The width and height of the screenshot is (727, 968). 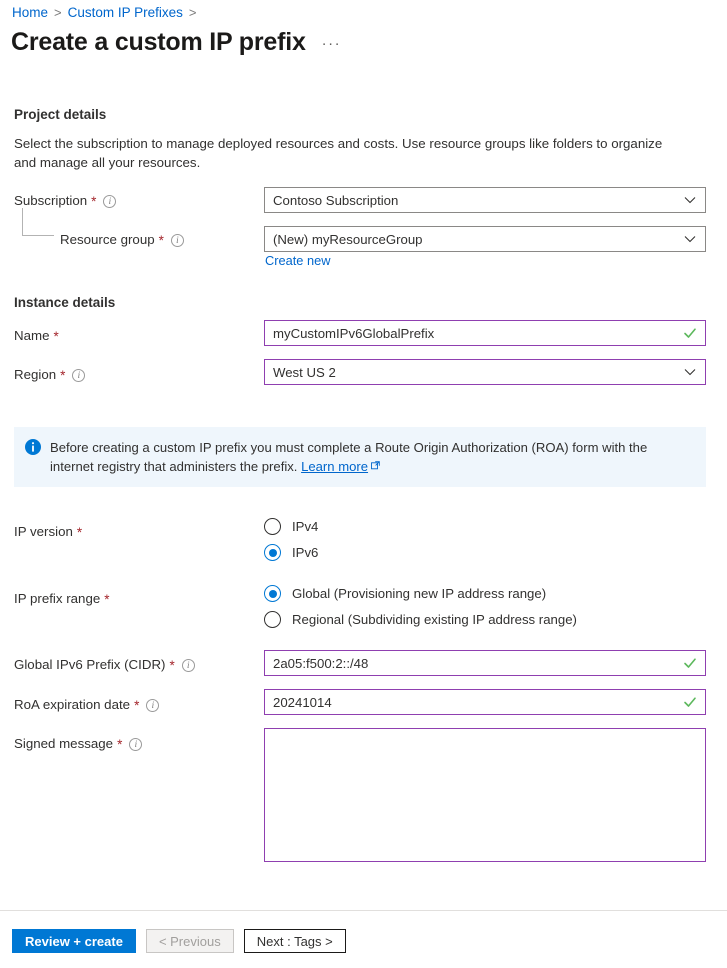 I want to click on ip-version-required-asterisk: *, so click(x=79, y=532).